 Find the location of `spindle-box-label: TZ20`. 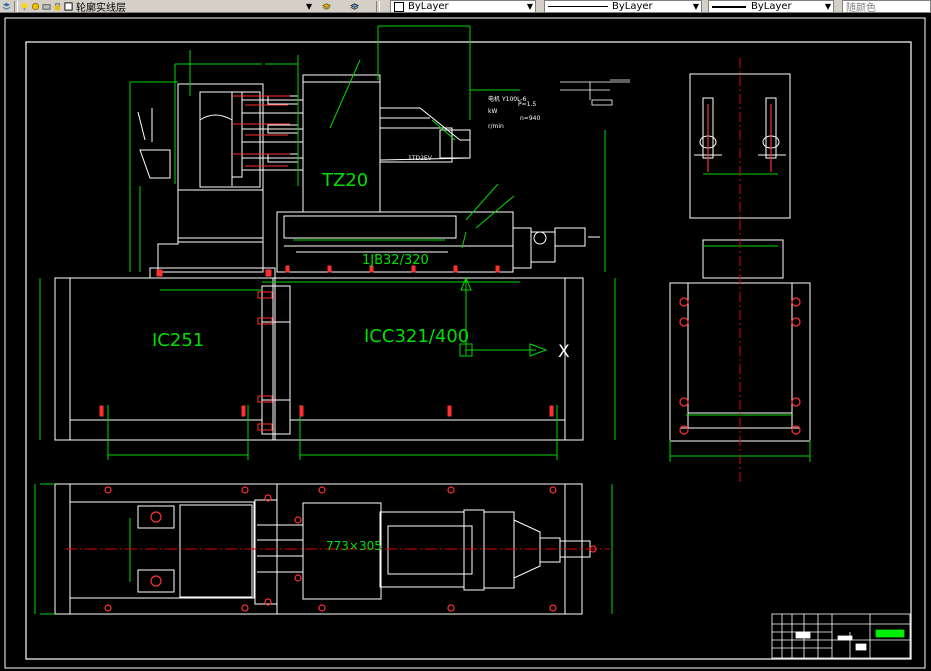

spindle-box-label: TZ20 is located at coordinates (344, 180).